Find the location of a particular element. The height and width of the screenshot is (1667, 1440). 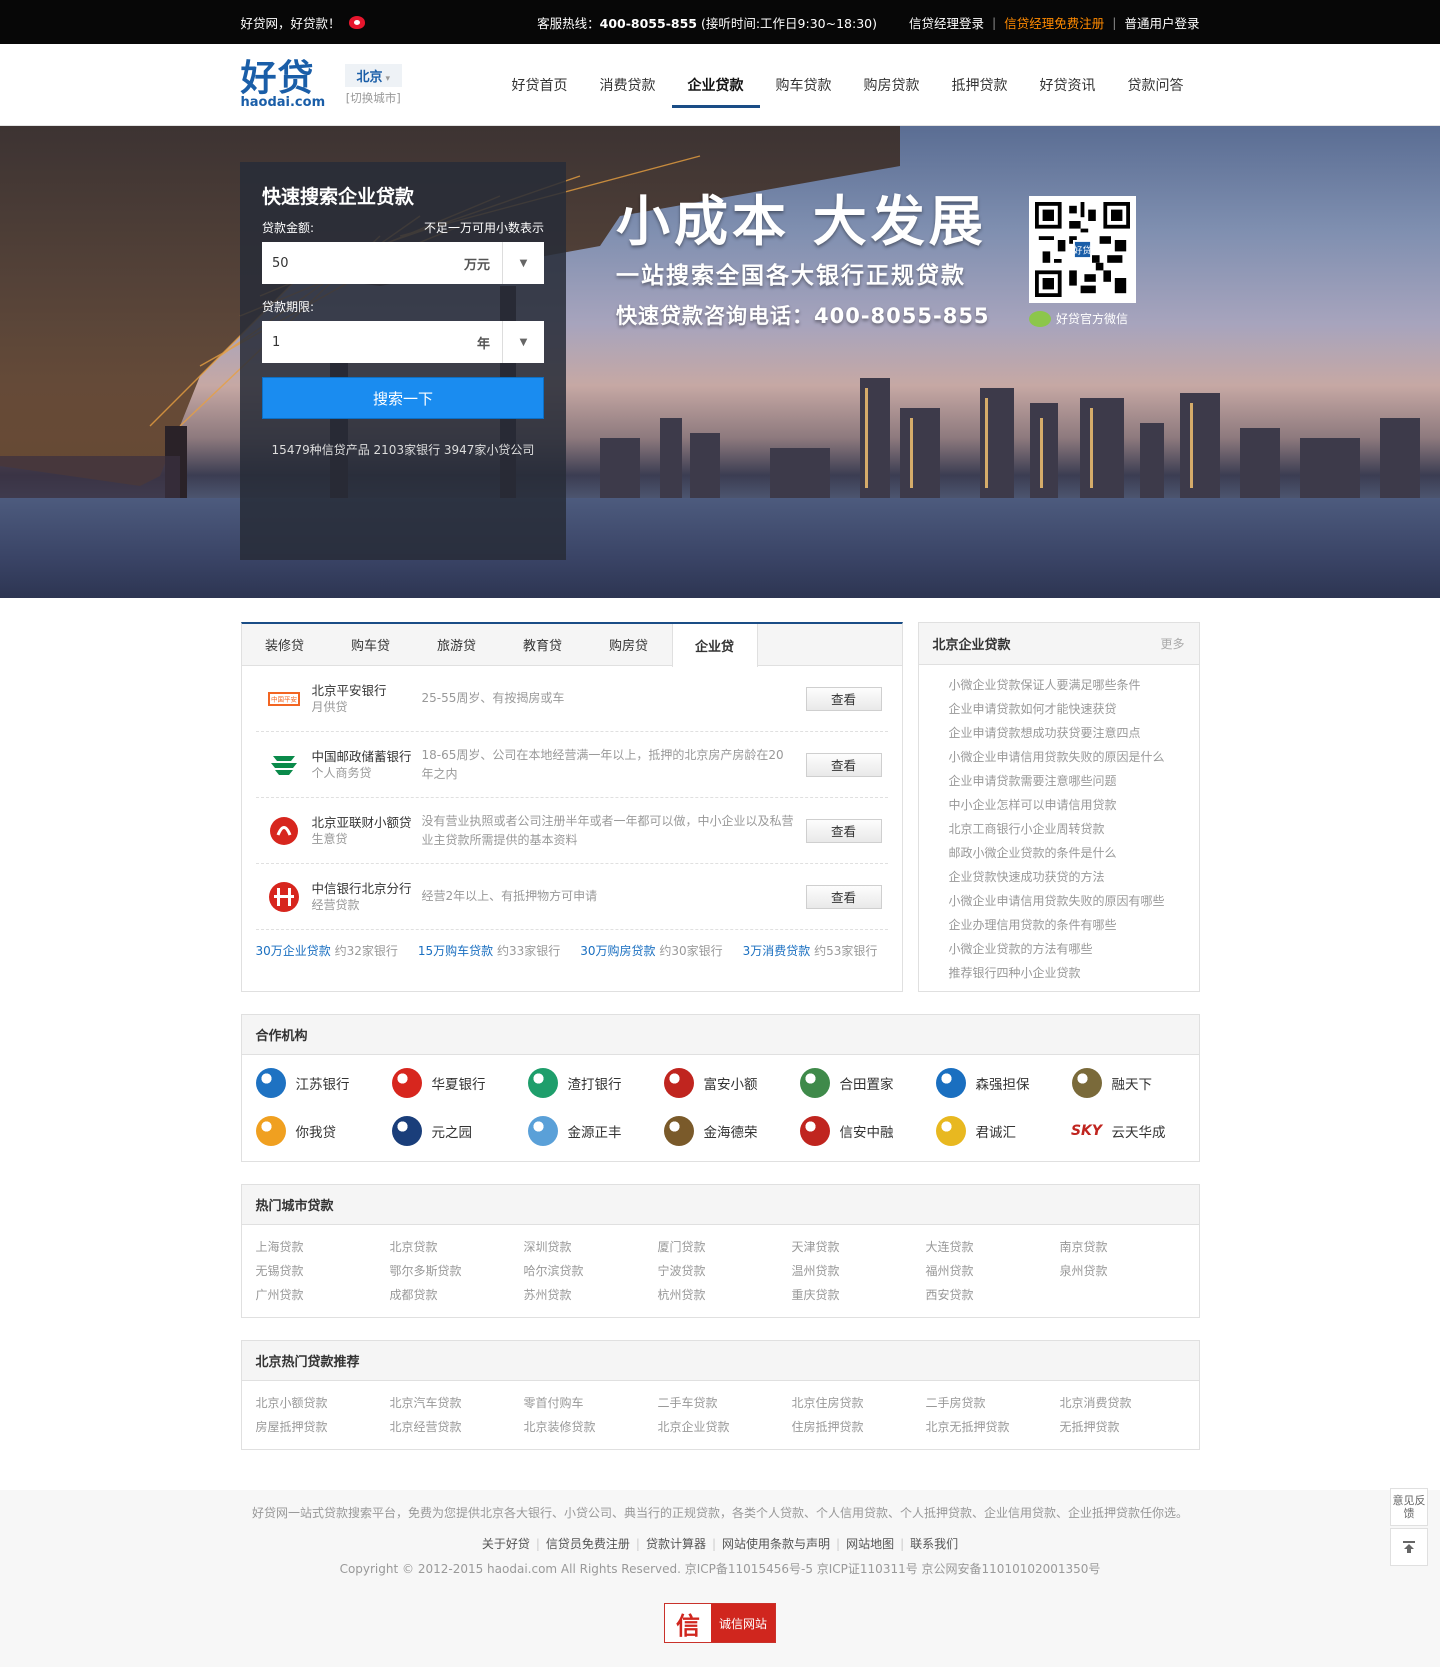

city-loan-link: 南京贷款 is located at coordinates (1127, 1247).